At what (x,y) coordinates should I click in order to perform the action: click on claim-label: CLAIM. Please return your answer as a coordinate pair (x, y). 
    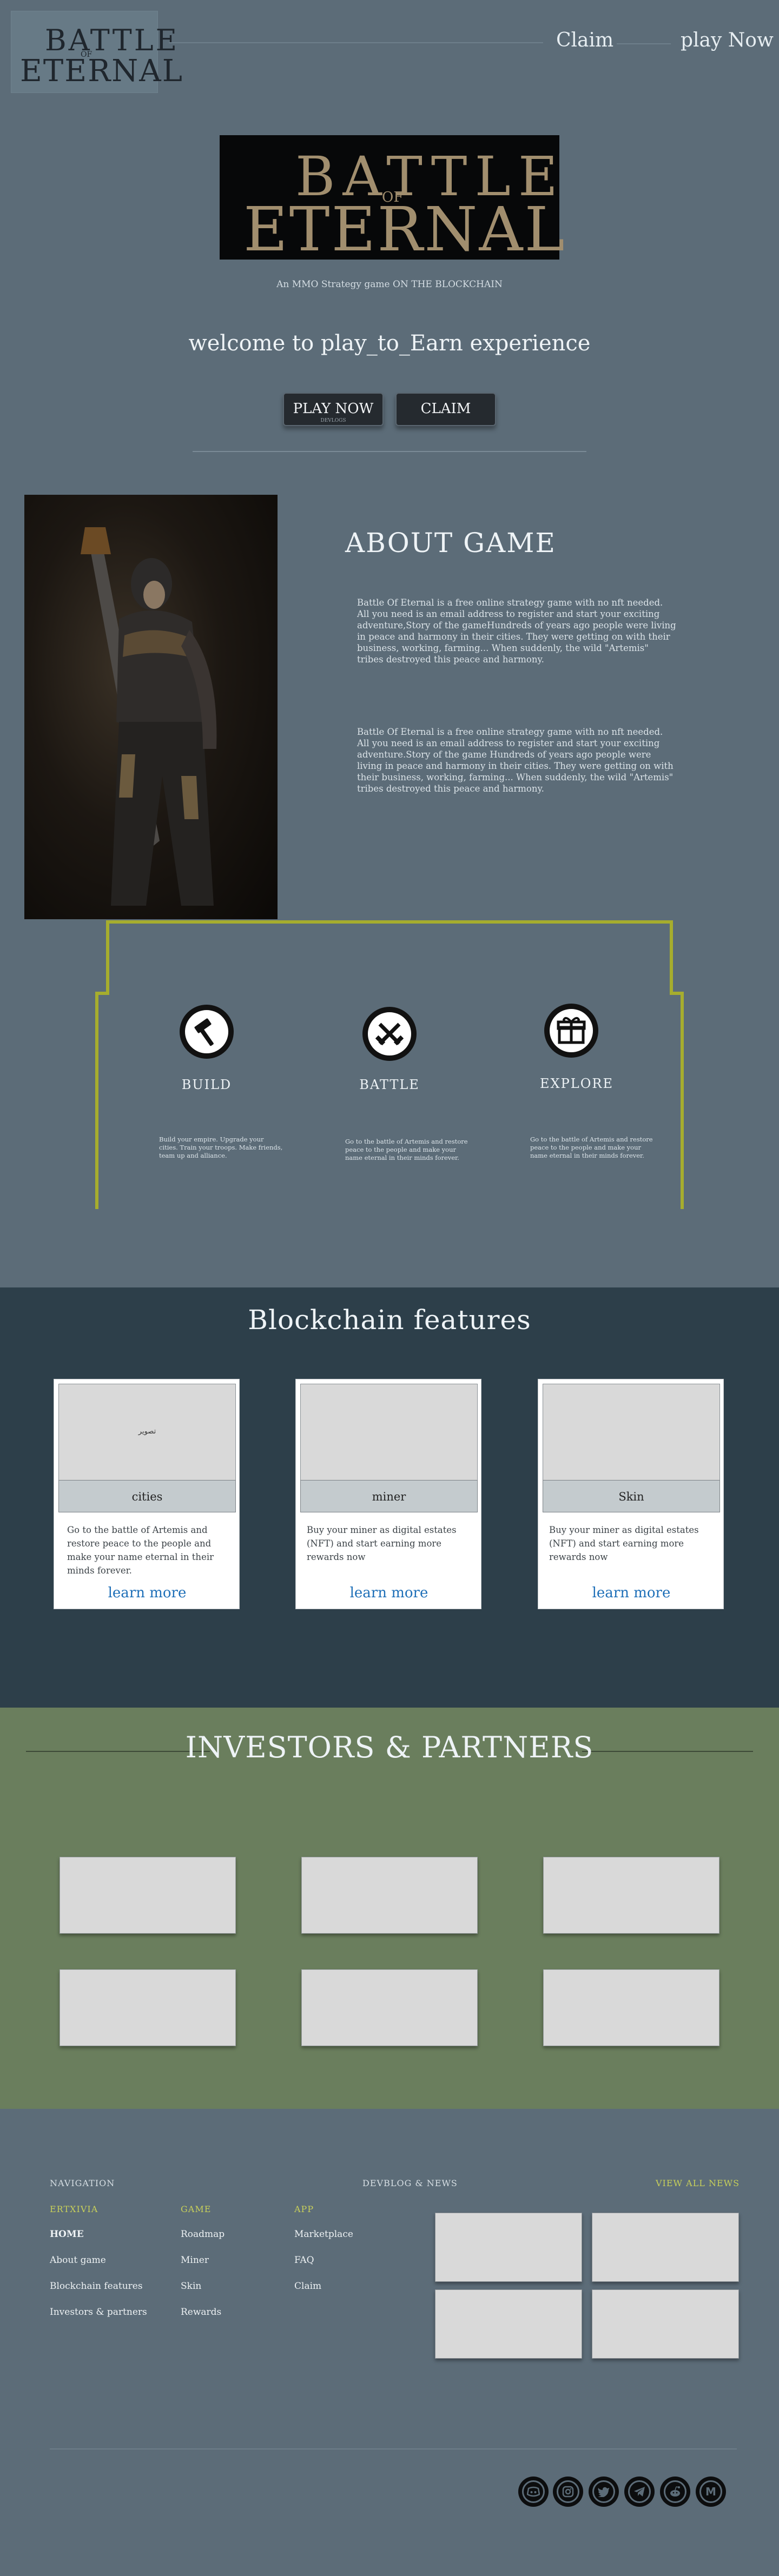
    Looking at the image, I should click on (445, 409).